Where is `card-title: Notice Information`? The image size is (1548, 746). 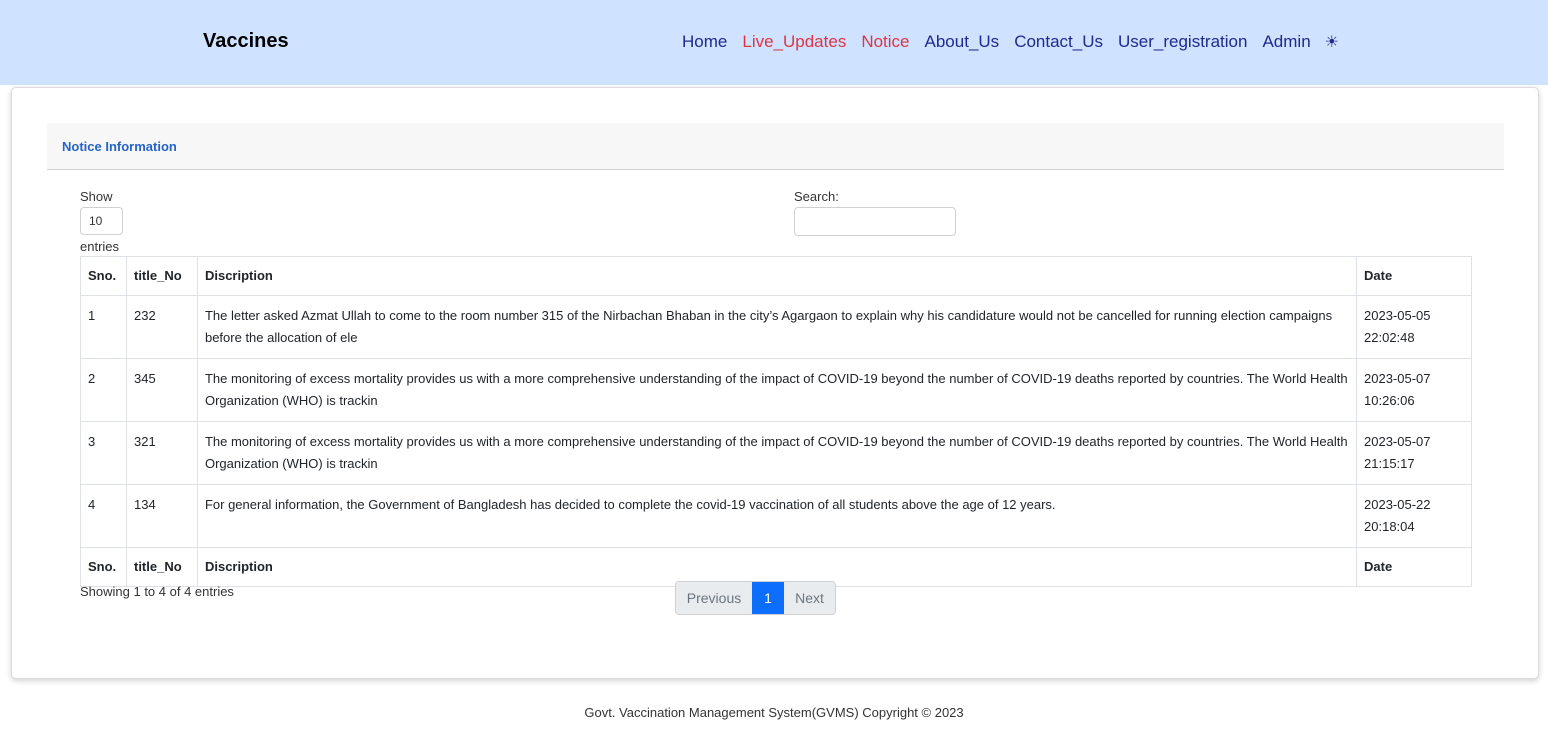
card-title: Notice Information is located at coordinates (119, 146).